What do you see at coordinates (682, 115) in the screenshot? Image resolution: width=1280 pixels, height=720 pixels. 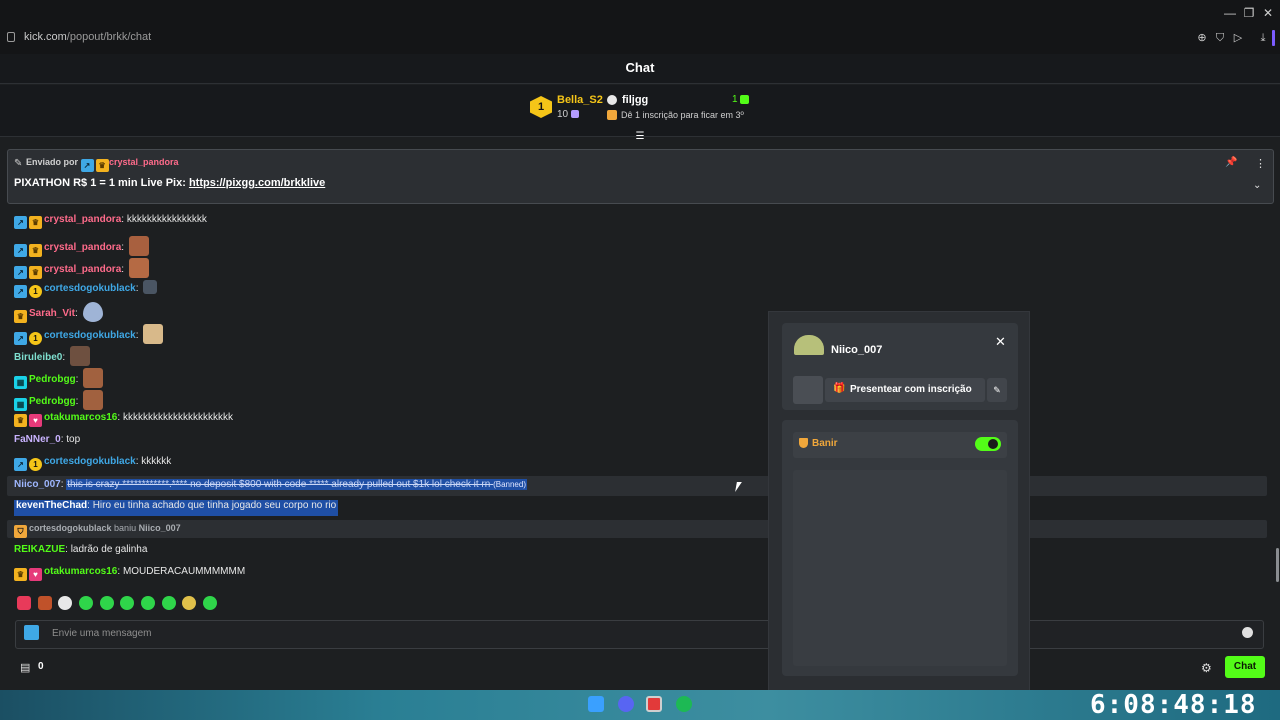 I see `leader-subline: Dê 1 inscrição para ficar em 3º` at bounding box center [682, 115].